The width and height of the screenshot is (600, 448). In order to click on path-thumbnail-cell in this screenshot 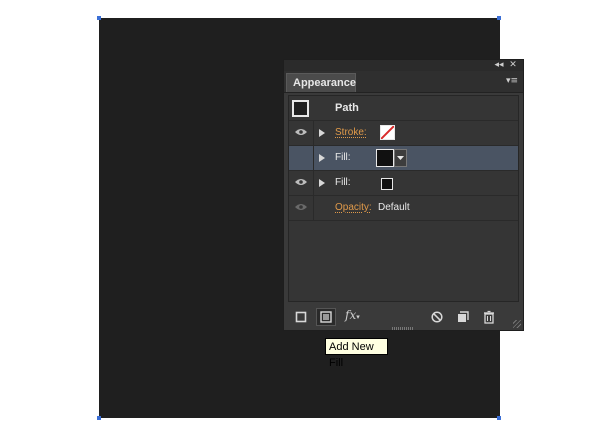, I will do `click(301, 108)`.